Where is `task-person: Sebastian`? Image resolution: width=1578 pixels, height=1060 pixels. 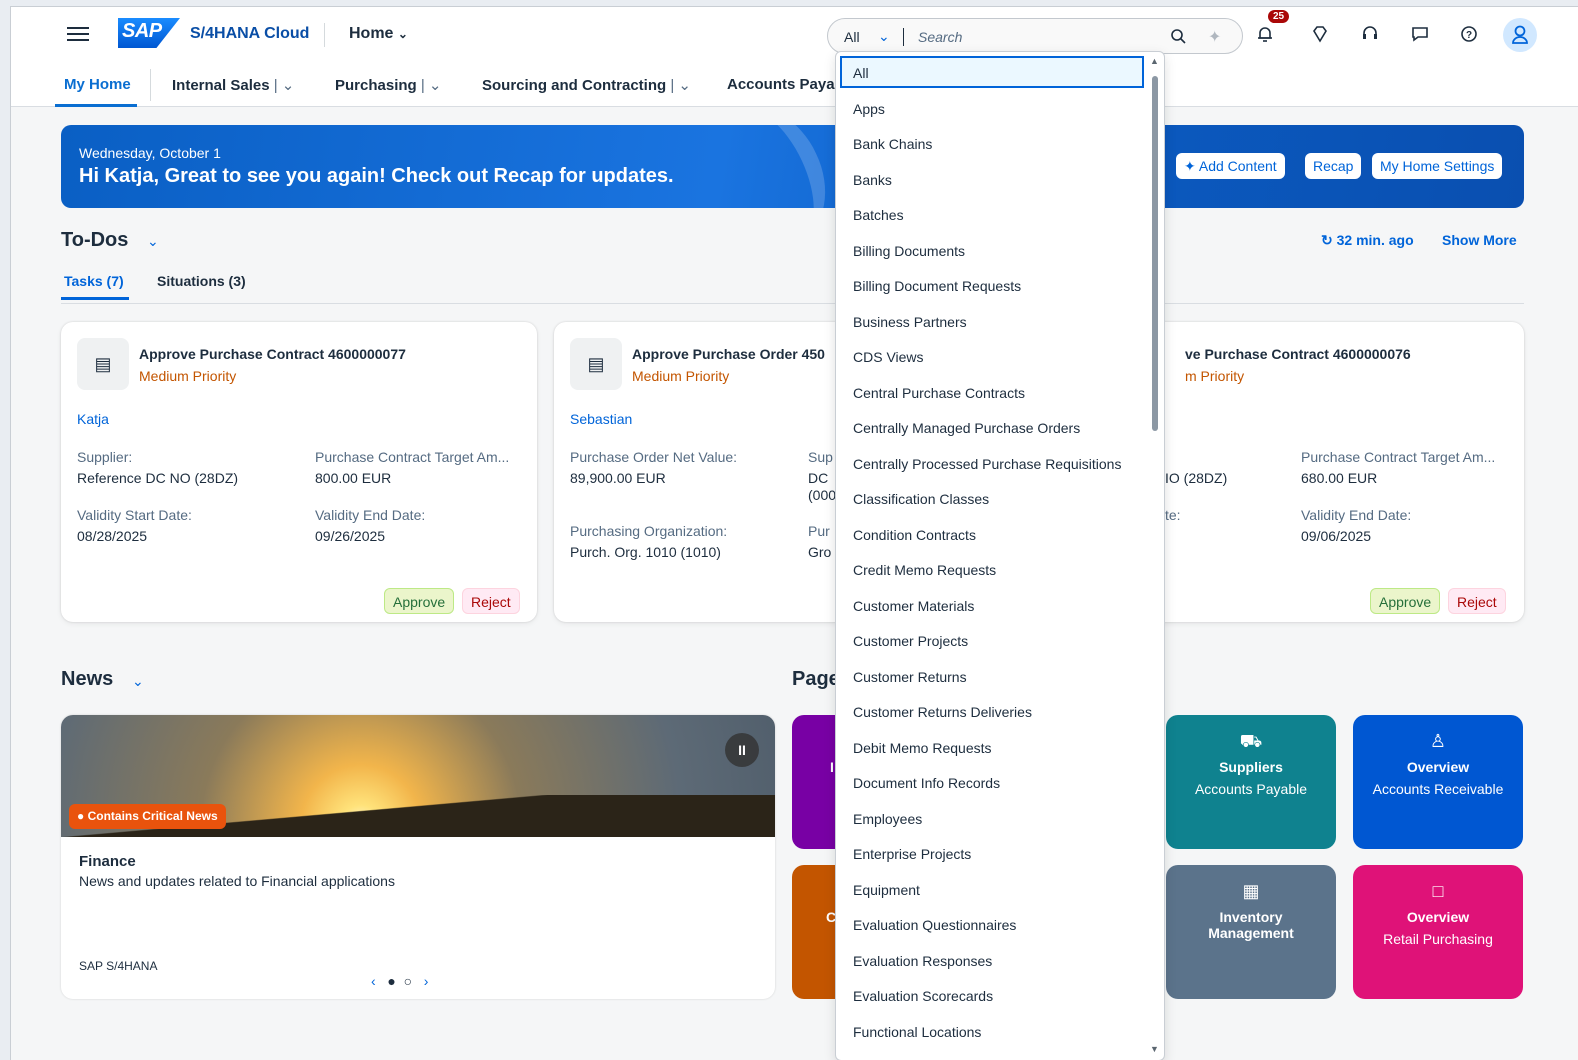
task-person: Sebastian is located at coordinates (601, 419).